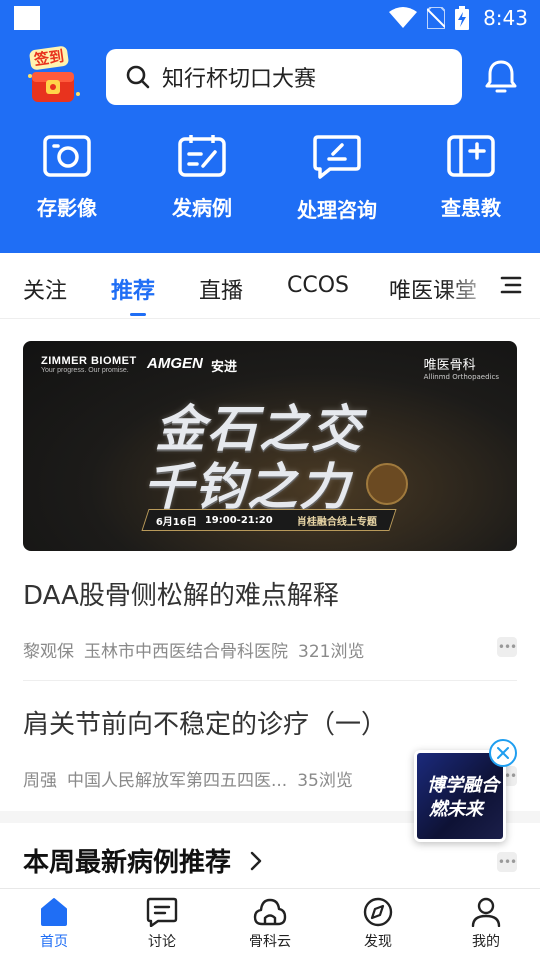  Describe the element at coordinates (501, 77) in the screenshot. I see `bell-icon` at that location.